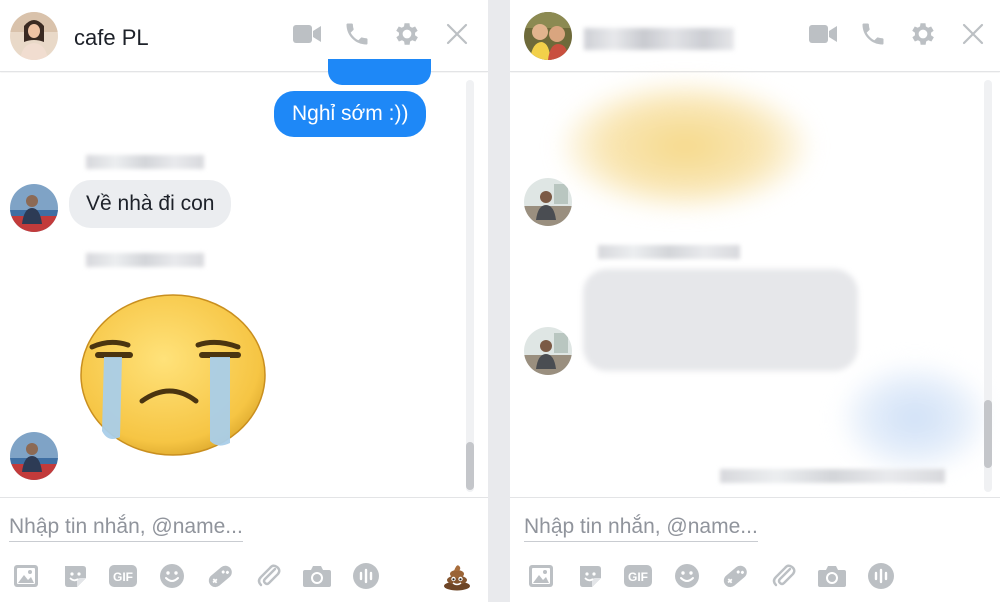 The width and height of the screenshot is (1000, 602). I want to click on message-text: Nghỉ sớm :)), so click(350, 113).